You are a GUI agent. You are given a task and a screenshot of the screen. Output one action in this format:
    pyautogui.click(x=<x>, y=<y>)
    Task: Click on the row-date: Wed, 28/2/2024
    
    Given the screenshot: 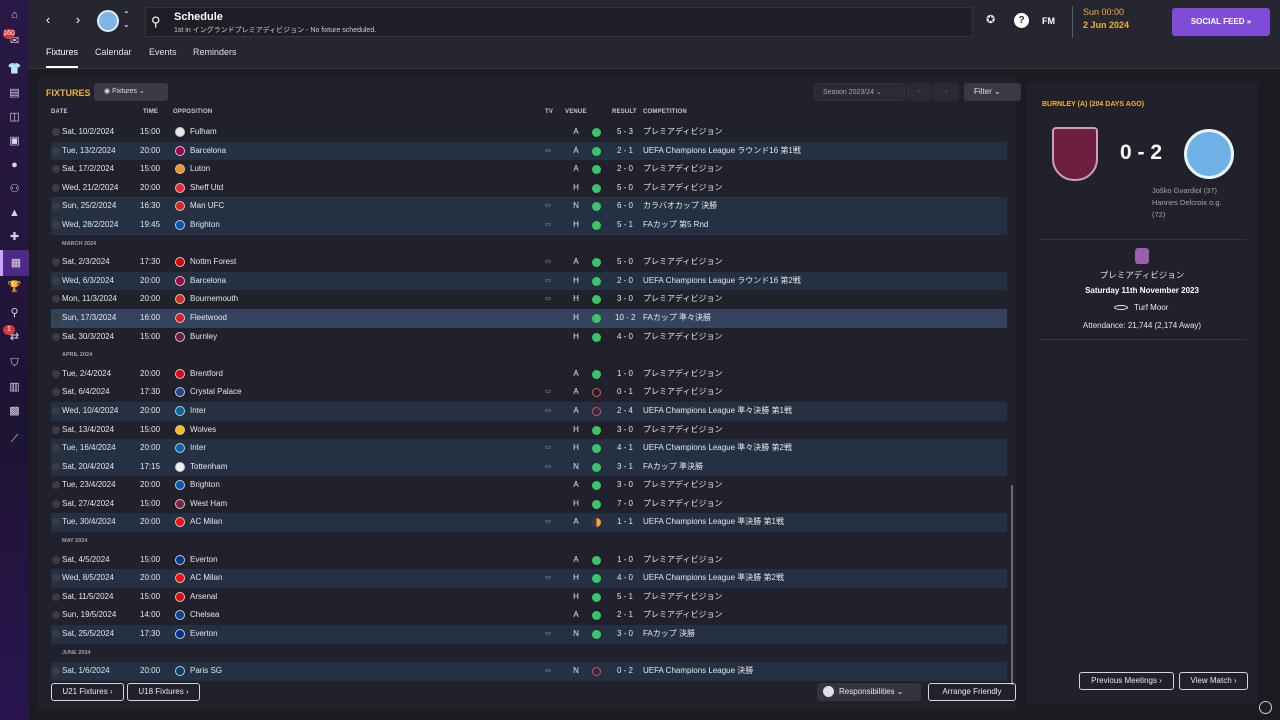 What is the action you would take?
    pyautogui.click(x=90, y=225)
    